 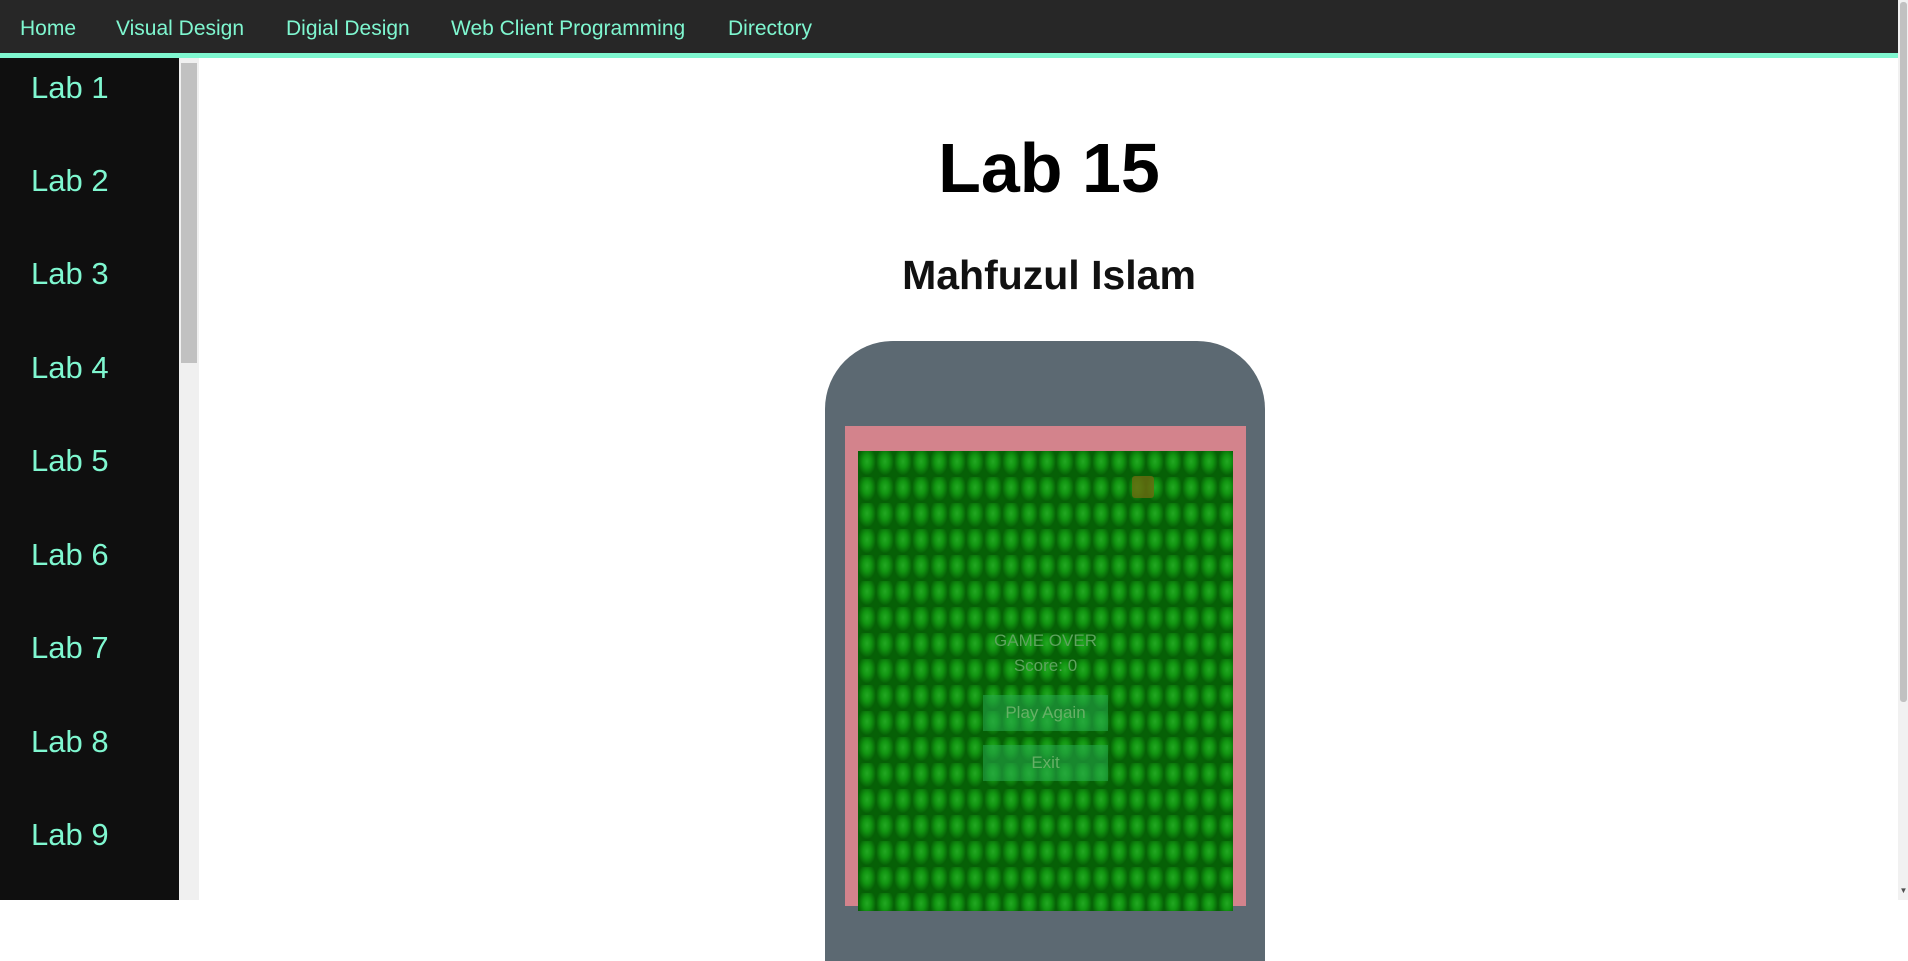 I want to click on sidebar-item-lab-3: Lab 3, so click(x=70, y=274).